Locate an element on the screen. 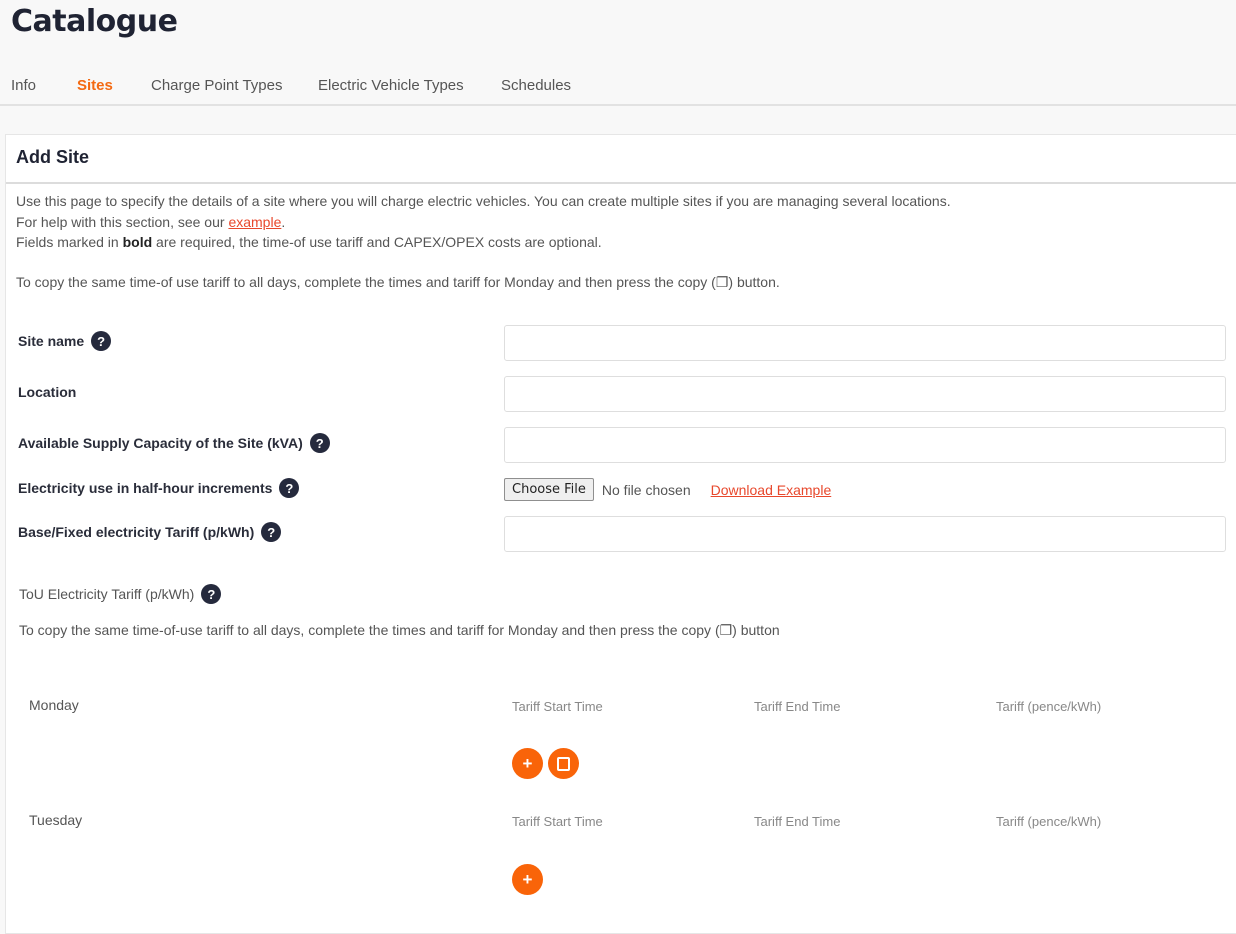 The image size is (1236, 934). tab-info: Info is located at coordinates (23, 85).